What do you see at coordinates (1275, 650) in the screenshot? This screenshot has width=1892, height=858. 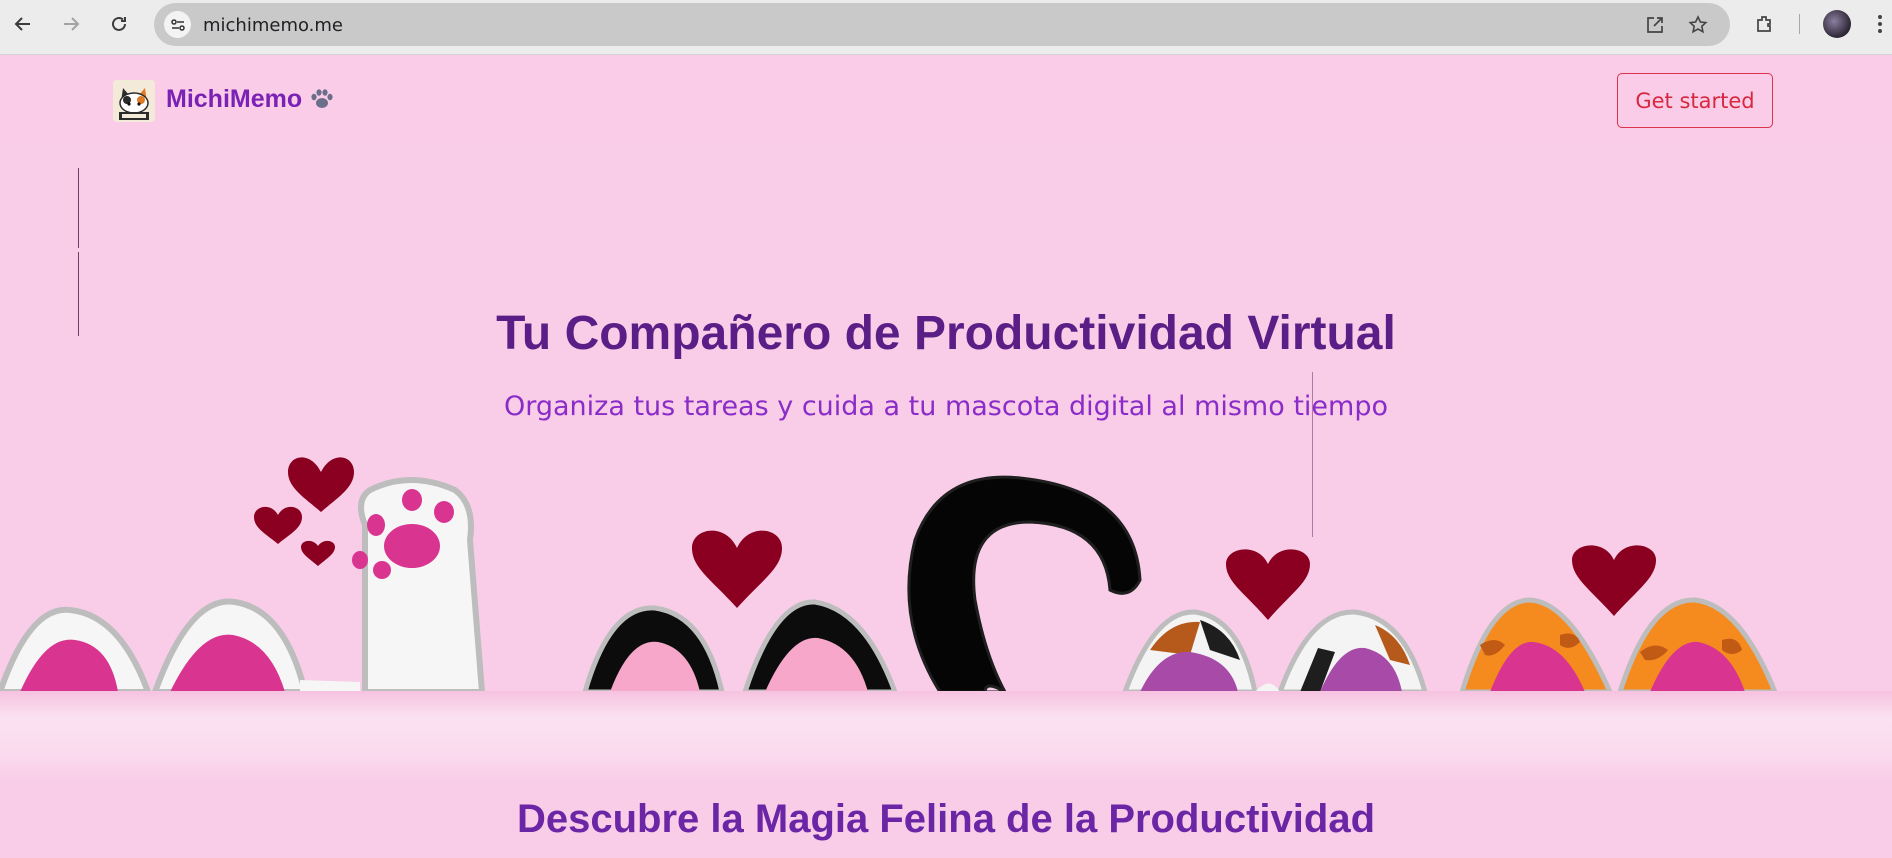 I see `calico-cat-ears` at bounding box center [1275, 650].